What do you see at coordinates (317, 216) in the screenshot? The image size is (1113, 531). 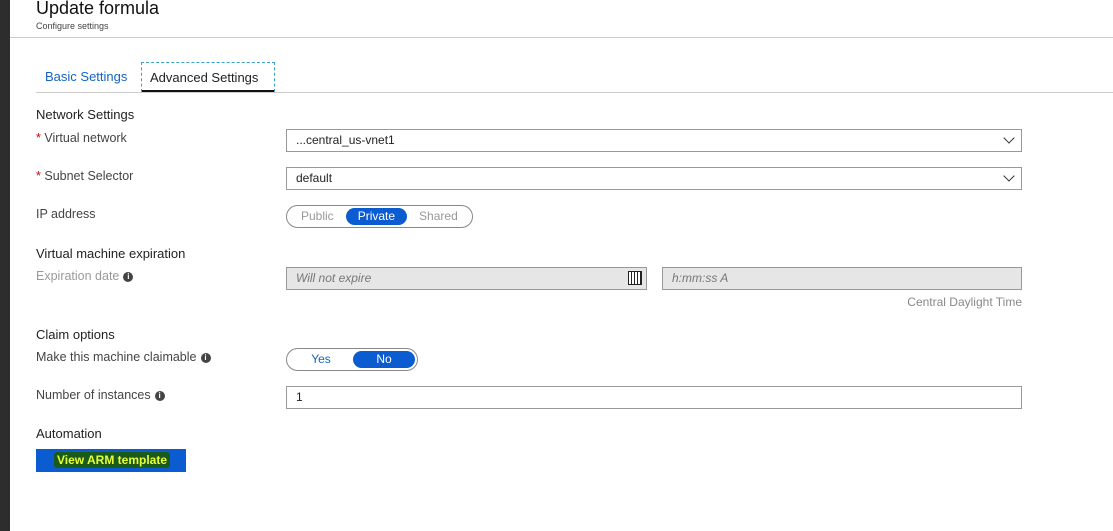 I see `ip-option-public: Public` at bounding box center [317, 216].